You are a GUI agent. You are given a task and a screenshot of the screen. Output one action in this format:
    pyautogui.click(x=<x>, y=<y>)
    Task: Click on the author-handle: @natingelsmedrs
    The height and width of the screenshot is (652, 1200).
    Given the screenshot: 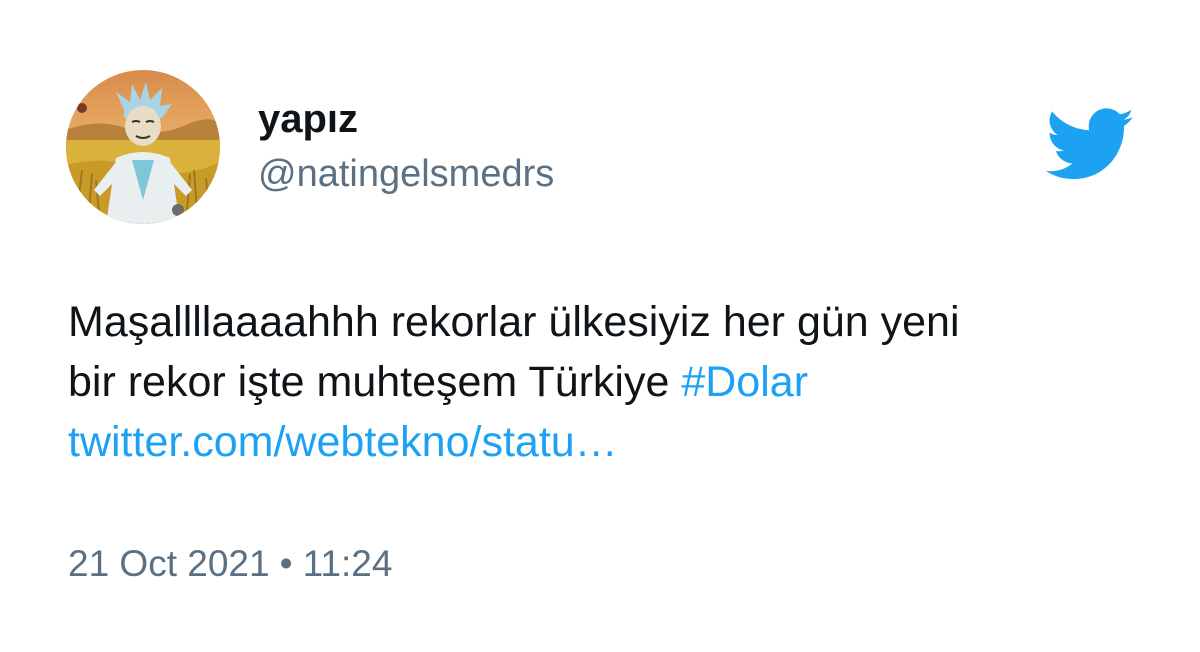 What is the action you would take?
    pyautogui.click(x=406, y=174)
    